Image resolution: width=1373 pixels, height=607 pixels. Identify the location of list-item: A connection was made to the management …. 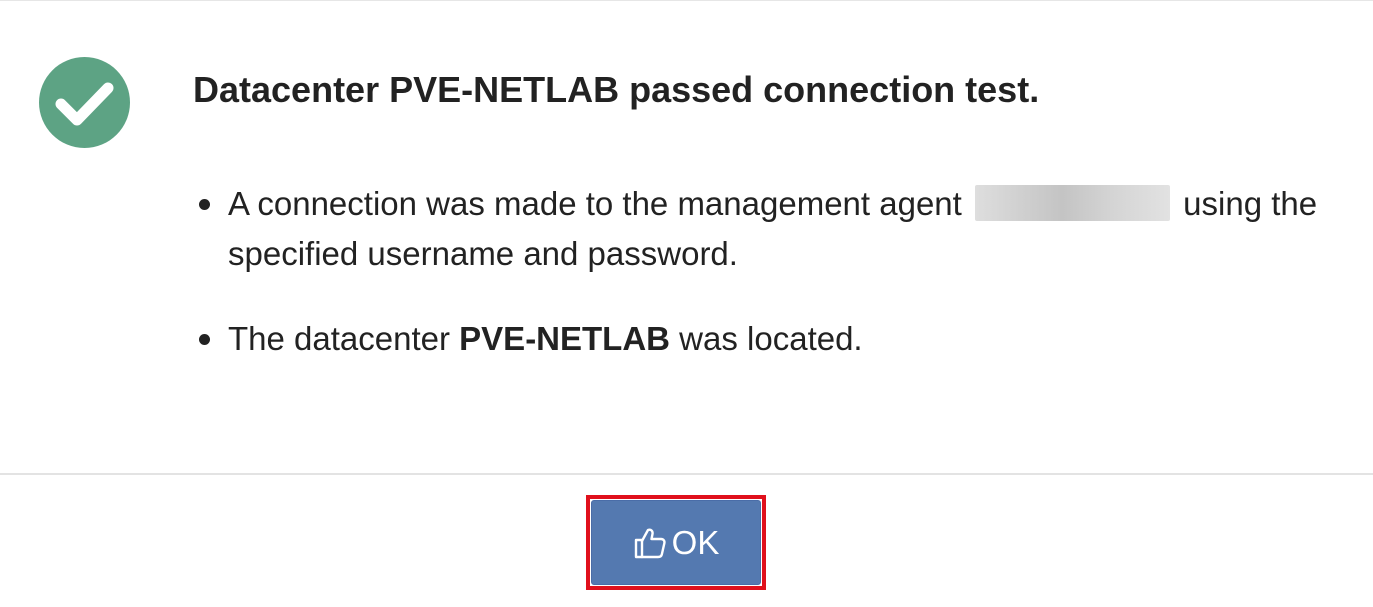
(758, 229).